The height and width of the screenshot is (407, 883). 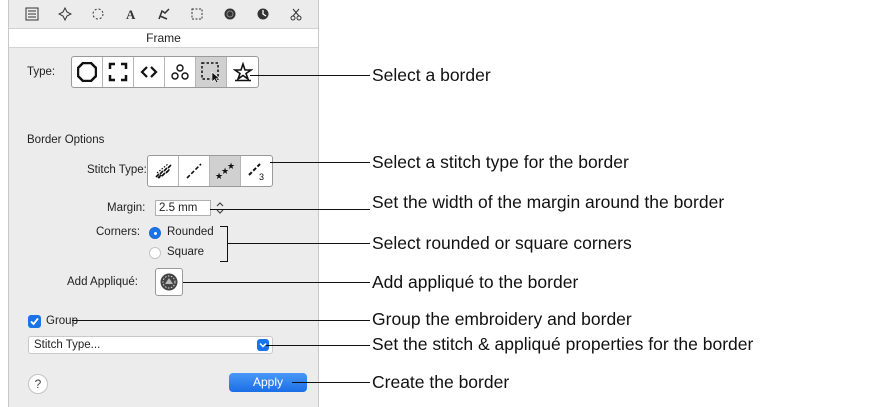 I want to click on border-options-heading: Border Options, so click(x=66, y=140).